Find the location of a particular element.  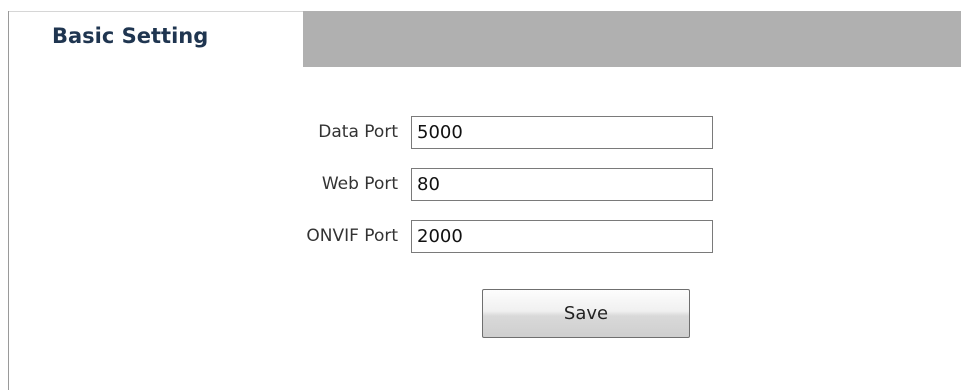

web-port-row: Web Port is located at coordinates (480, 185).